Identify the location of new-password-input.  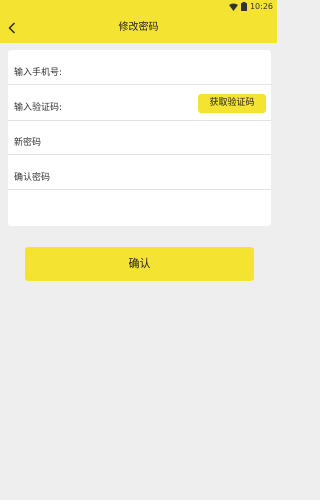
(104, 143).